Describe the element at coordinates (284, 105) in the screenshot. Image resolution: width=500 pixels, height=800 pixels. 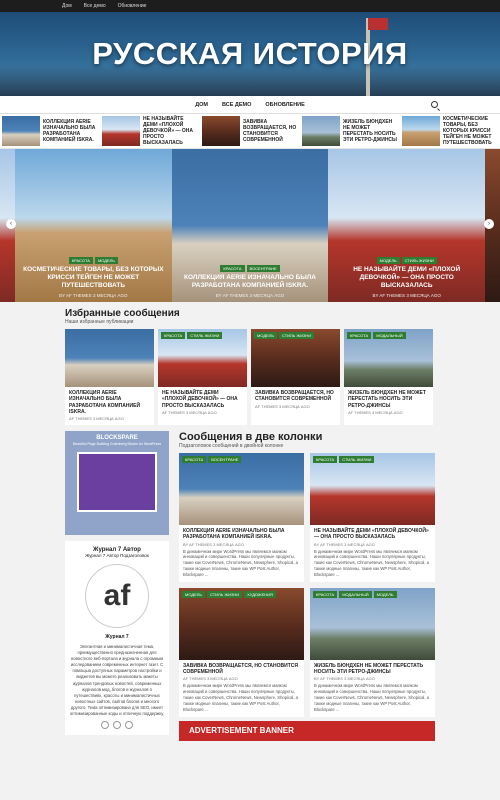
I see `nav-item-update: ОБНОВЛЕНИЕ` at that location.